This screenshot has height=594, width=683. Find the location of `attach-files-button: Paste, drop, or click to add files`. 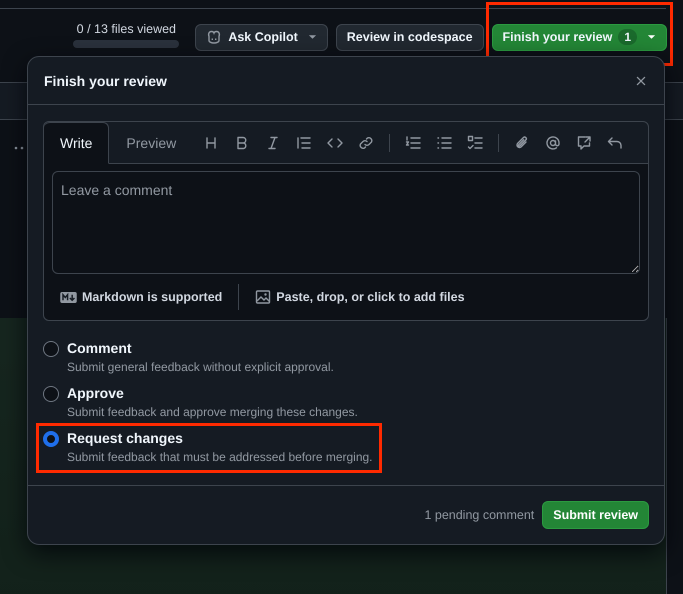

attach-files-button: Paste, drop, or click to add files is located at coordinates (360, 297).